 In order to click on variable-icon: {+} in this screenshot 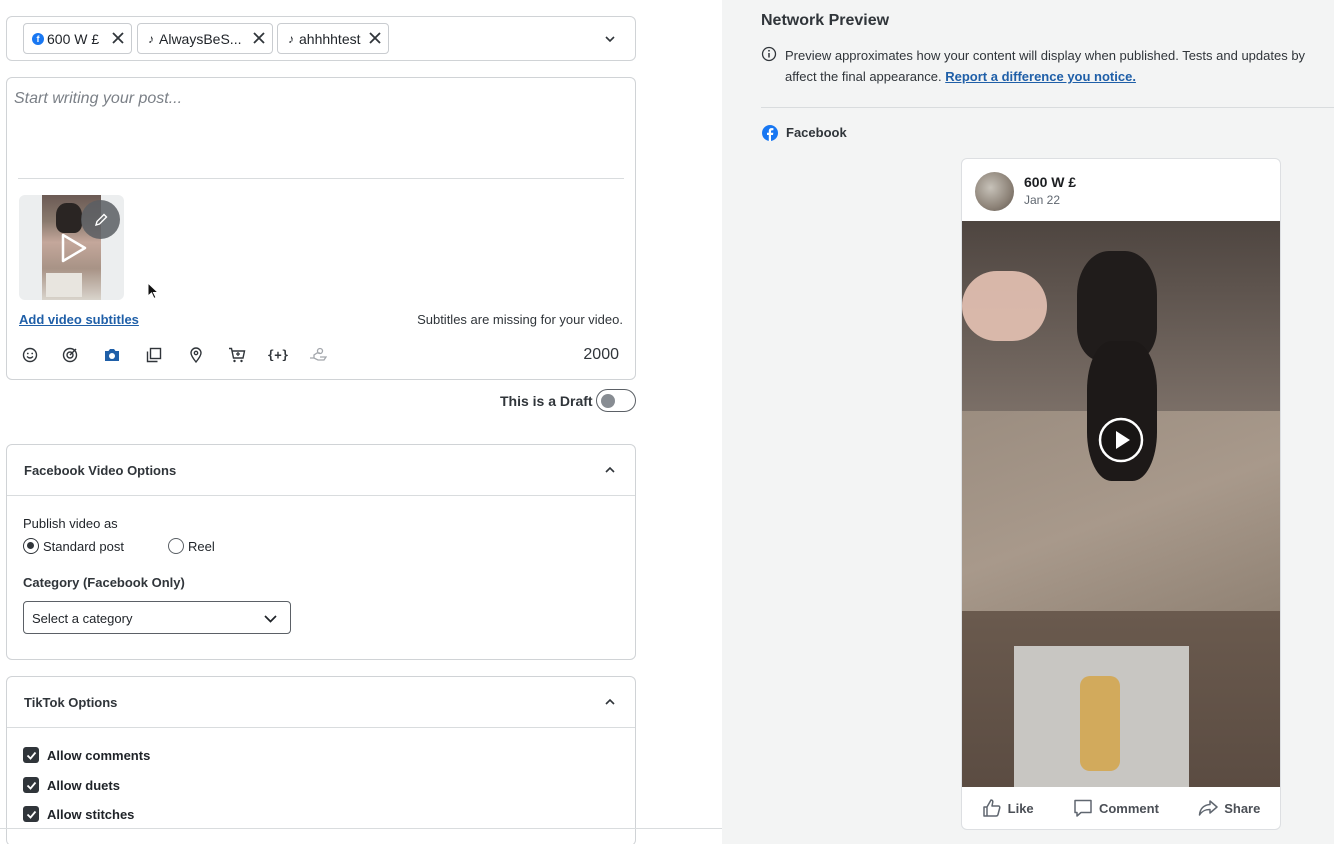, I will do `click(278, 355)`.